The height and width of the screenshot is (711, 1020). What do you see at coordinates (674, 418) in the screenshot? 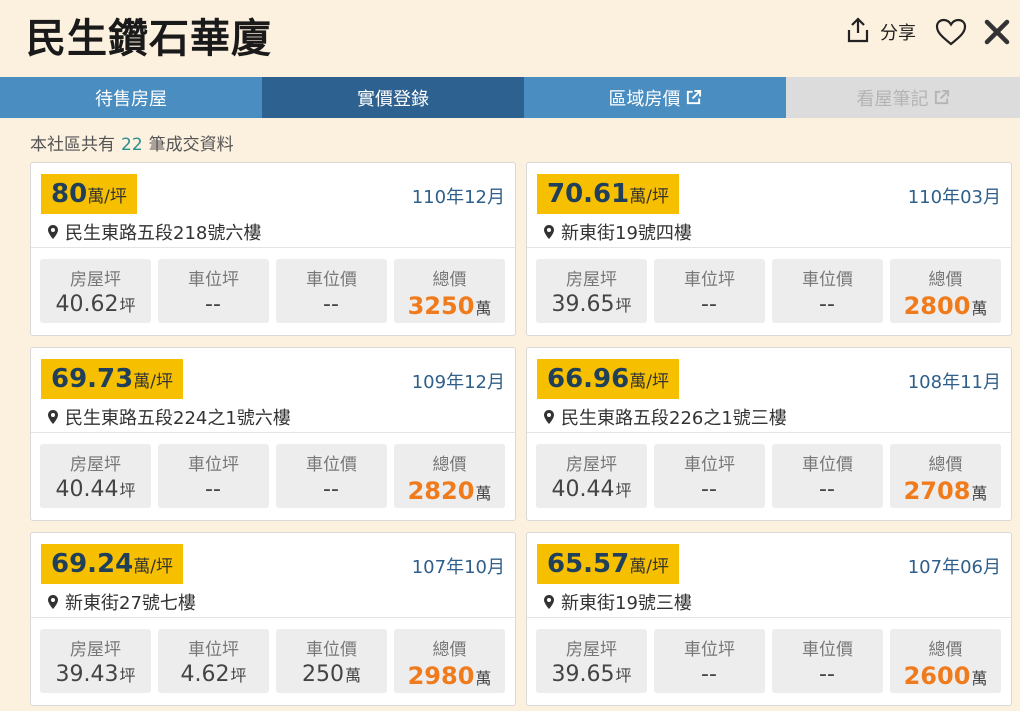
I see `address-text: 民生東路五段226之1號三樓` at bounding box center [674, 418].